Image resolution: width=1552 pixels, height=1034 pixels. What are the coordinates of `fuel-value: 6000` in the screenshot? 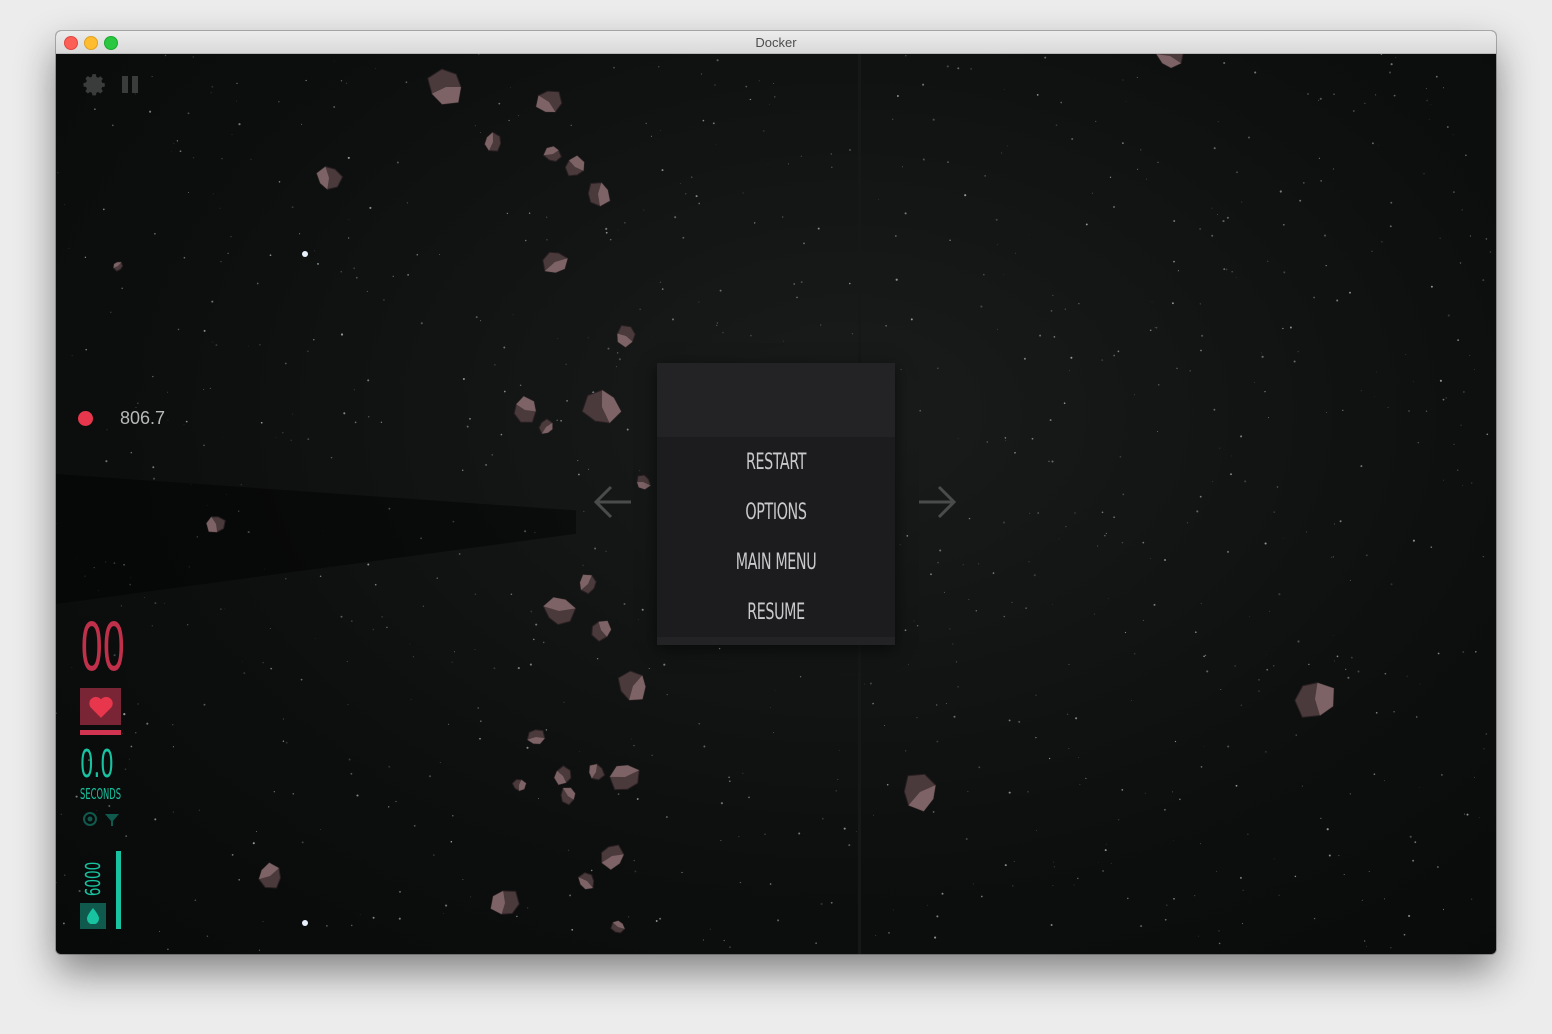 It's located at (93, 879).